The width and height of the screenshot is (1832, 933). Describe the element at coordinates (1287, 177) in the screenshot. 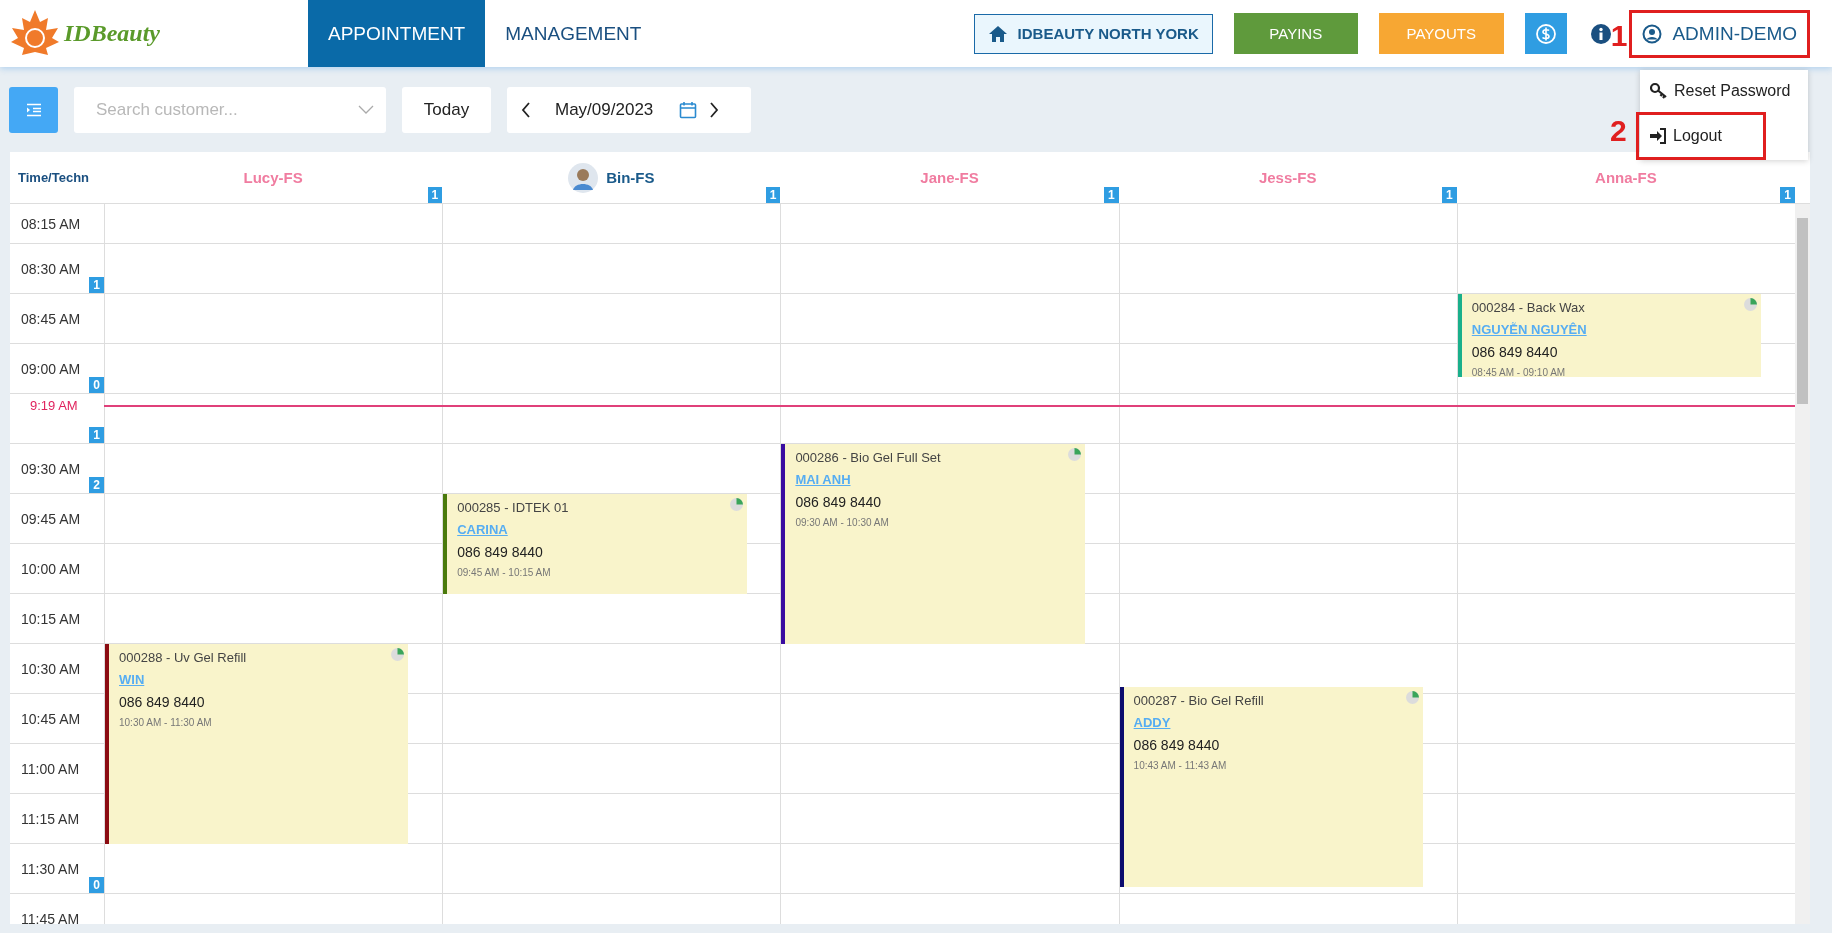

I see `technician-name: Jess-FS` at that location.